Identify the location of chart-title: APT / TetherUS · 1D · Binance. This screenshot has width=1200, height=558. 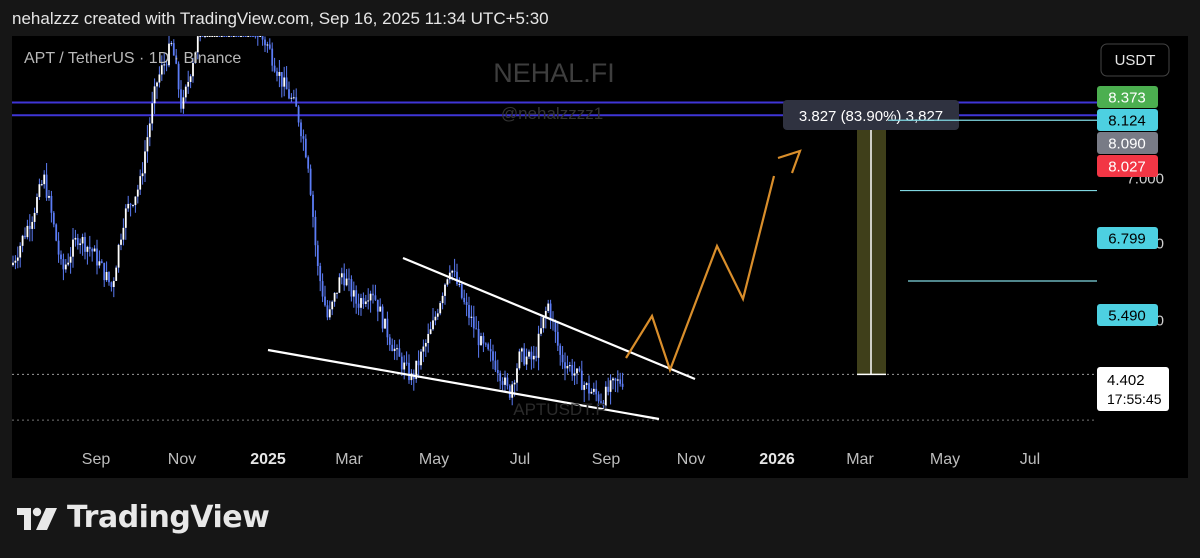
(132, 58).